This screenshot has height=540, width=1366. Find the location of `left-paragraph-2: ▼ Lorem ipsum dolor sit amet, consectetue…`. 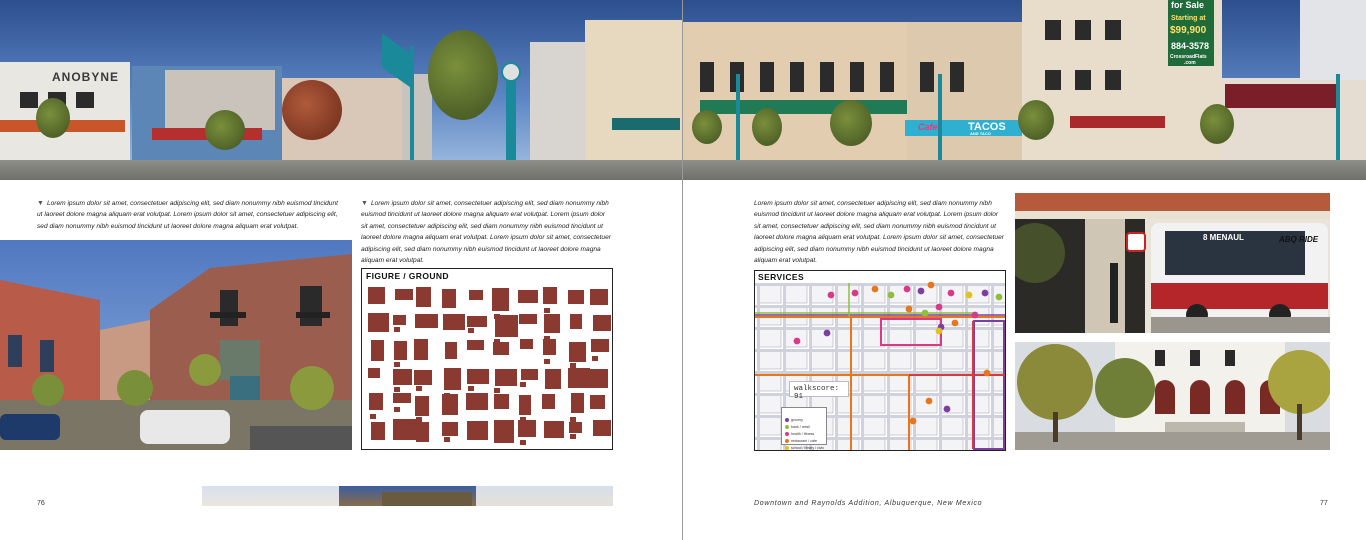

left-paragraph-2: ▼ Lorem ipsum dolor sit amet, consectetue… is located at coordinates (486, 232).